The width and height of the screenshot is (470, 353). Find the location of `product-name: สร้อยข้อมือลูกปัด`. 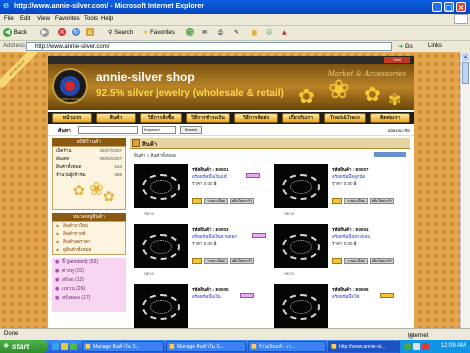

product-name: สร้อยข้อมือลูกปัด is located at coordinates (348, 176).